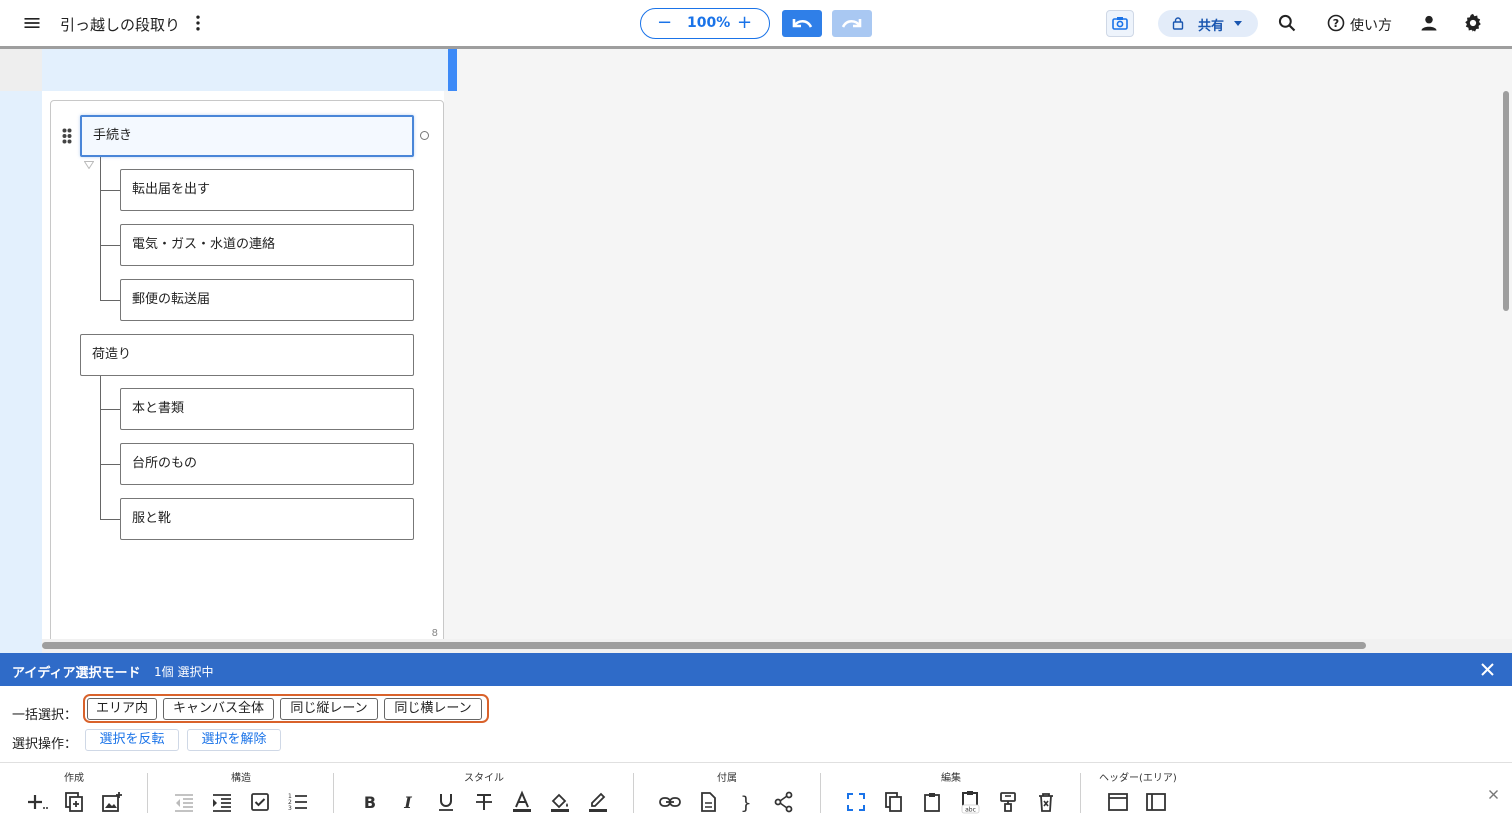 The height and width of the screenshot is (825, 1512). What do you see at coordinates (74, 802) in the screenshot?
I see `duplicate-add-icon` at bounding box center [74, 802].